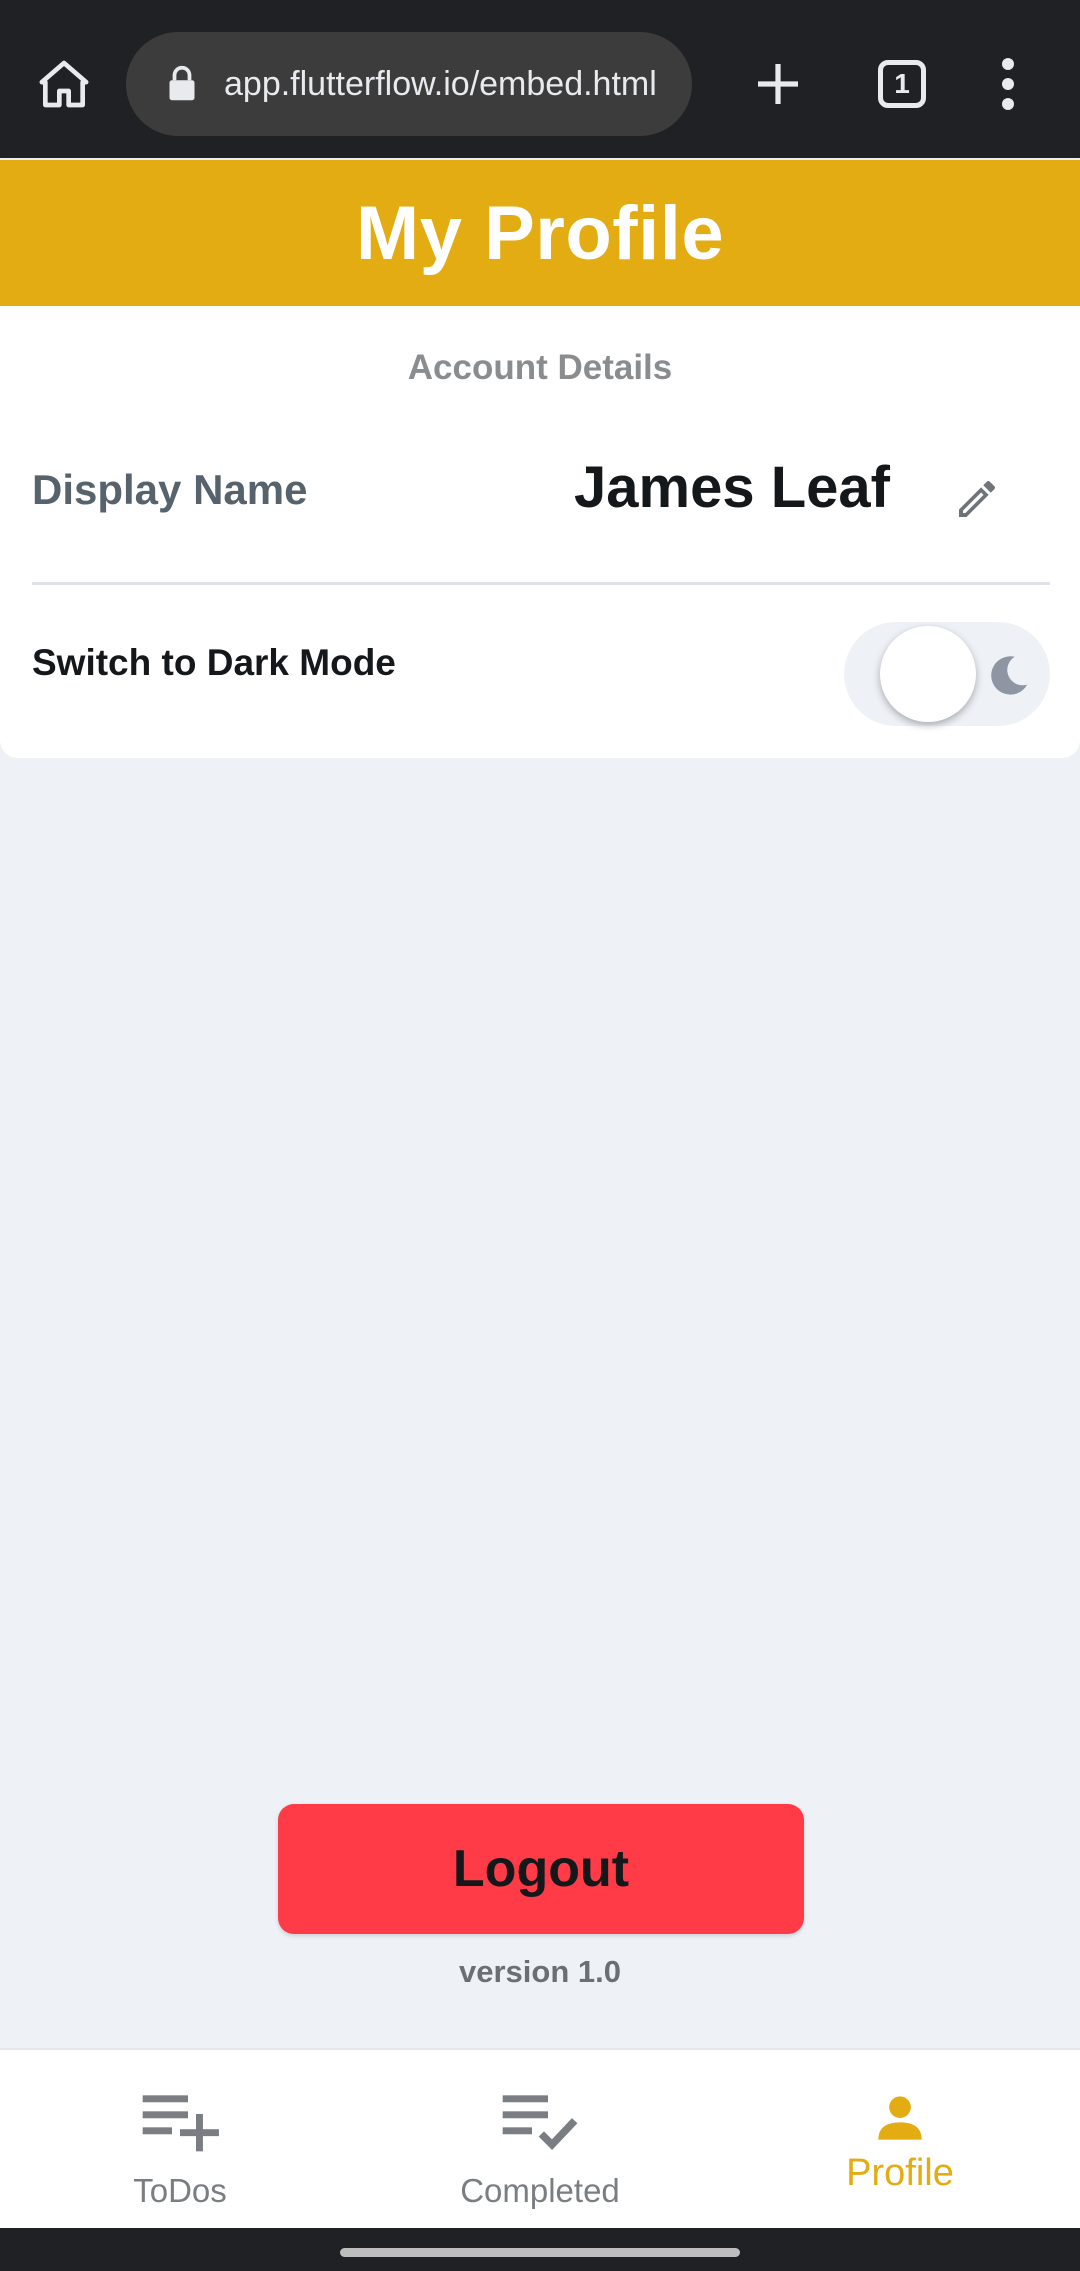 This screenshot has height=2271, width=1080. I want to click on system-nav-bar, so click(540, 2249).